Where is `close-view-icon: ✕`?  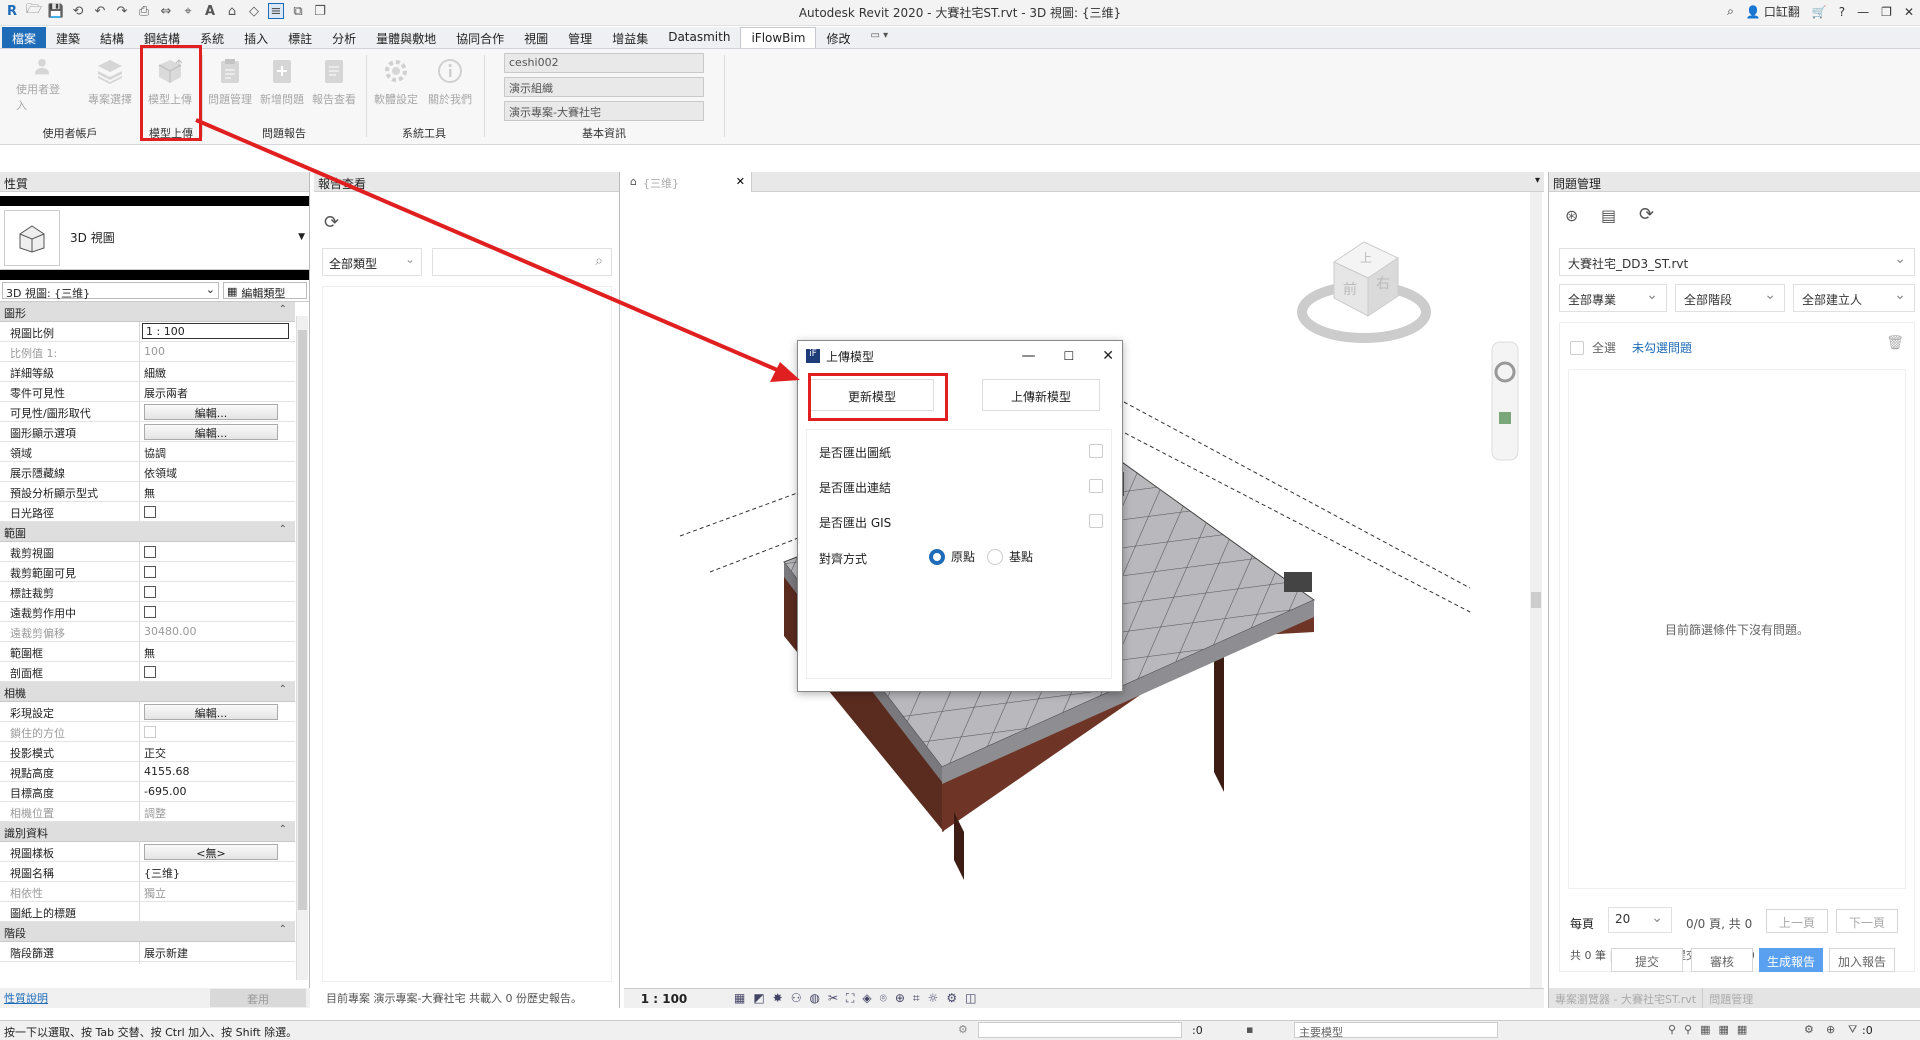 close-view-icon: ✕ is located at coordinates (740, 182).